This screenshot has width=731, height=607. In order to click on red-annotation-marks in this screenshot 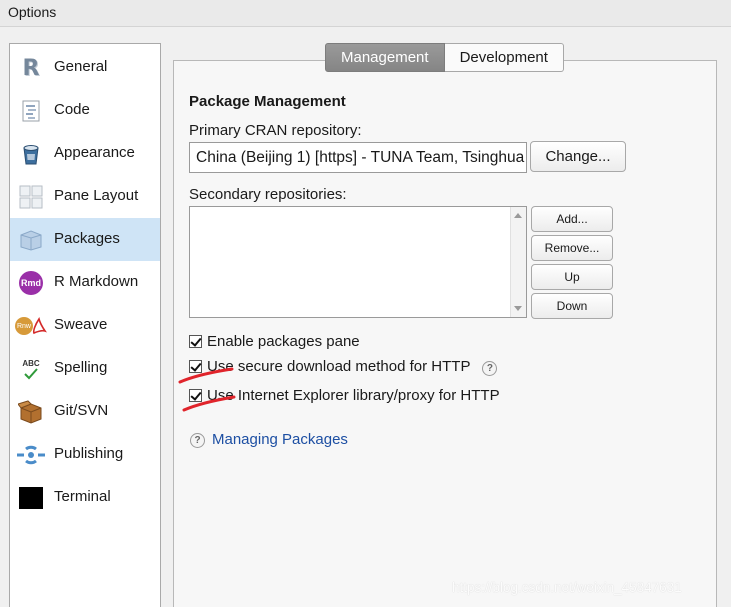, I will do `click(207, 389)`.